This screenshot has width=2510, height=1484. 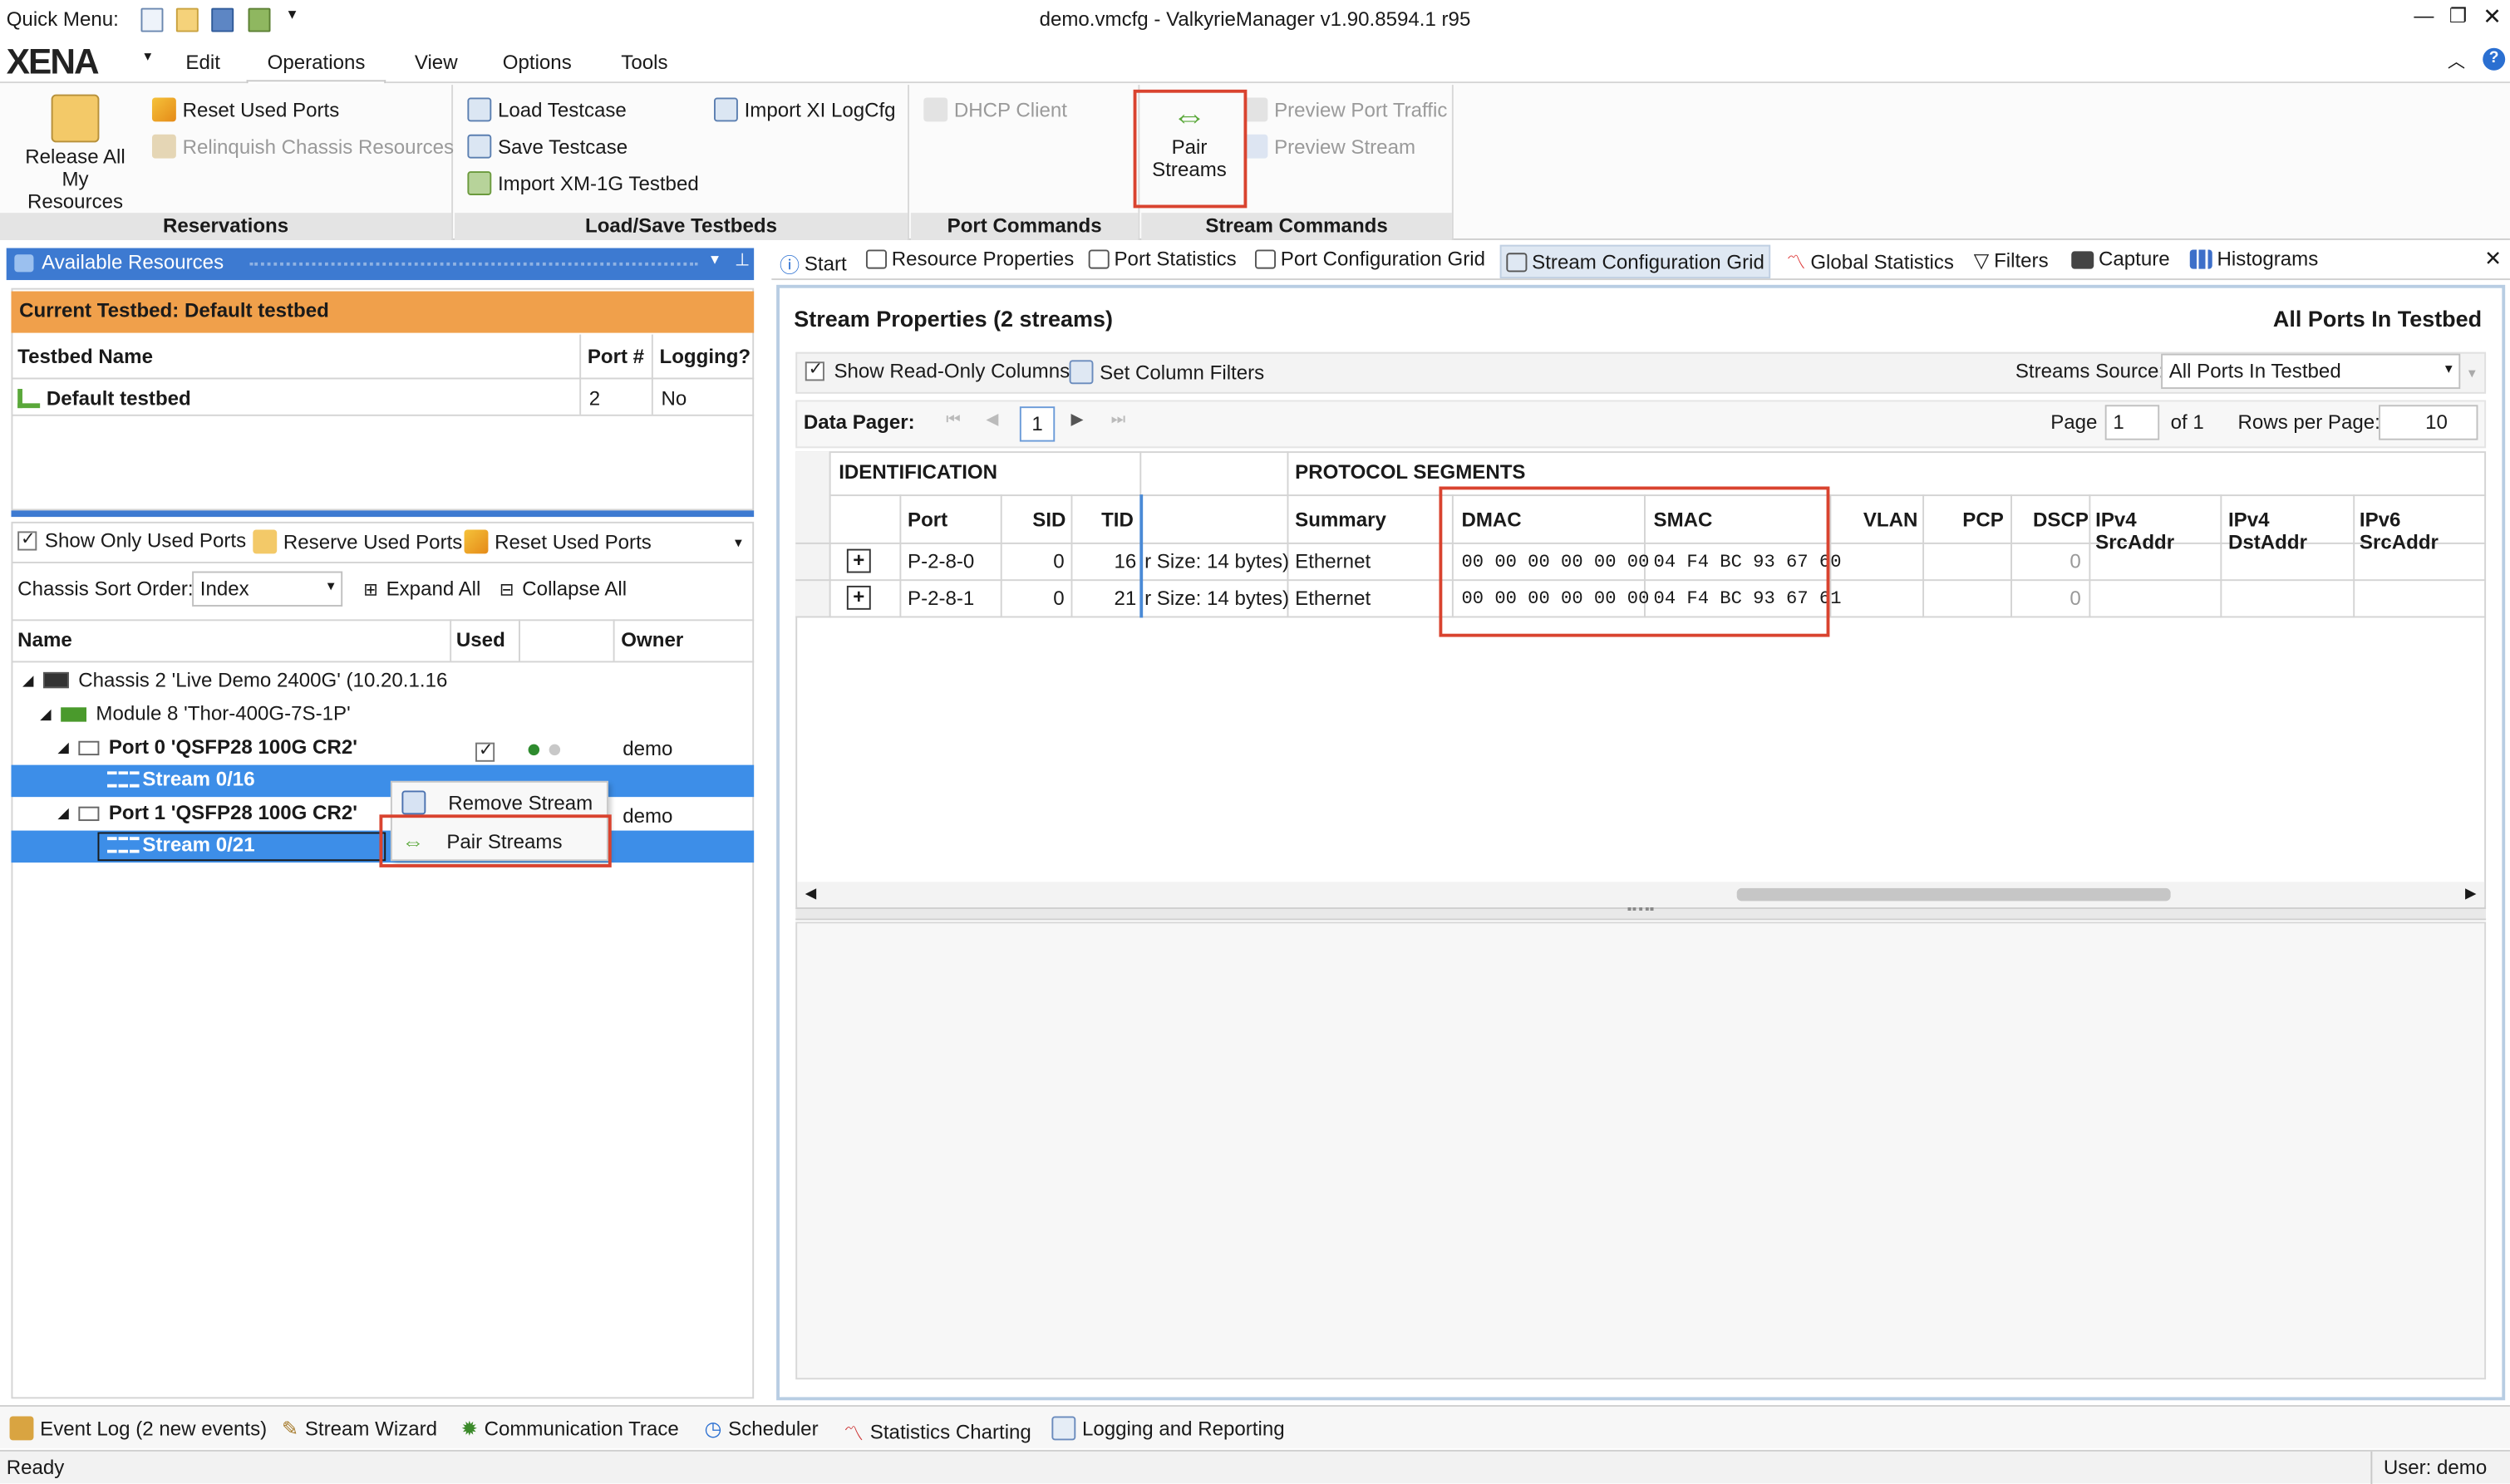 I want to click on current-testbed-banner: Current Testbed: Default testbed, so click(x=383, y=312).